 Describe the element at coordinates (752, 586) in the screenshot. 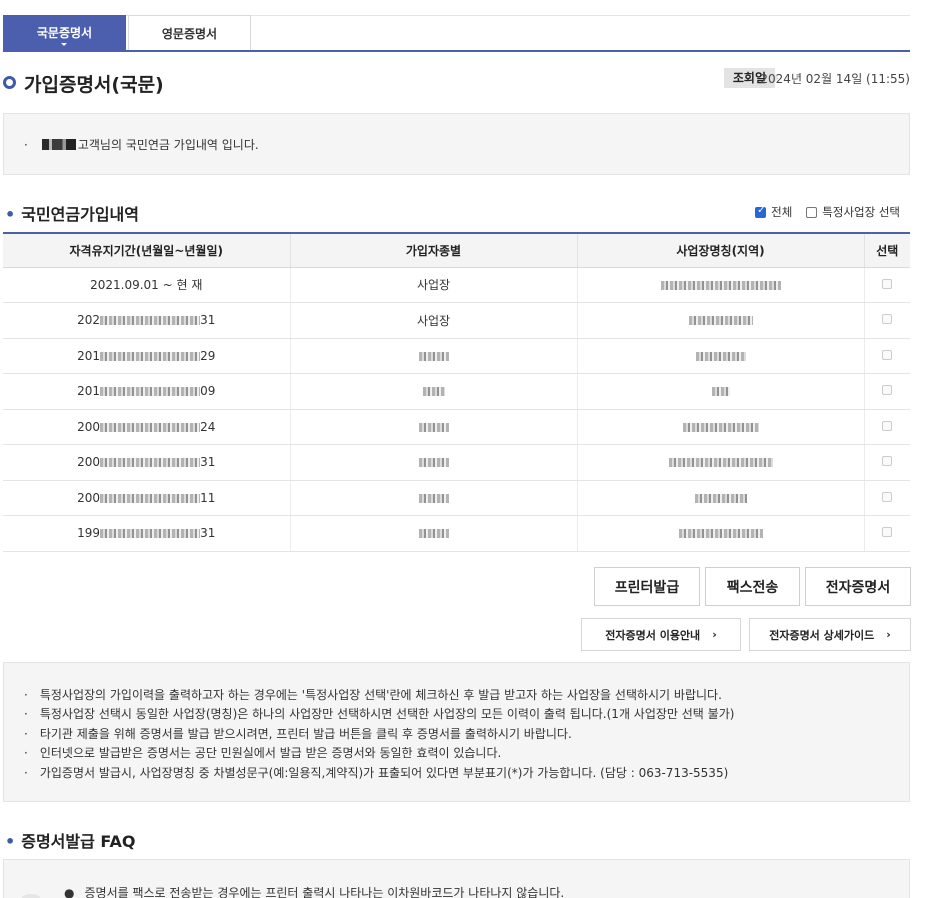

I see `fax-send-button: 팩스전송` at that location.